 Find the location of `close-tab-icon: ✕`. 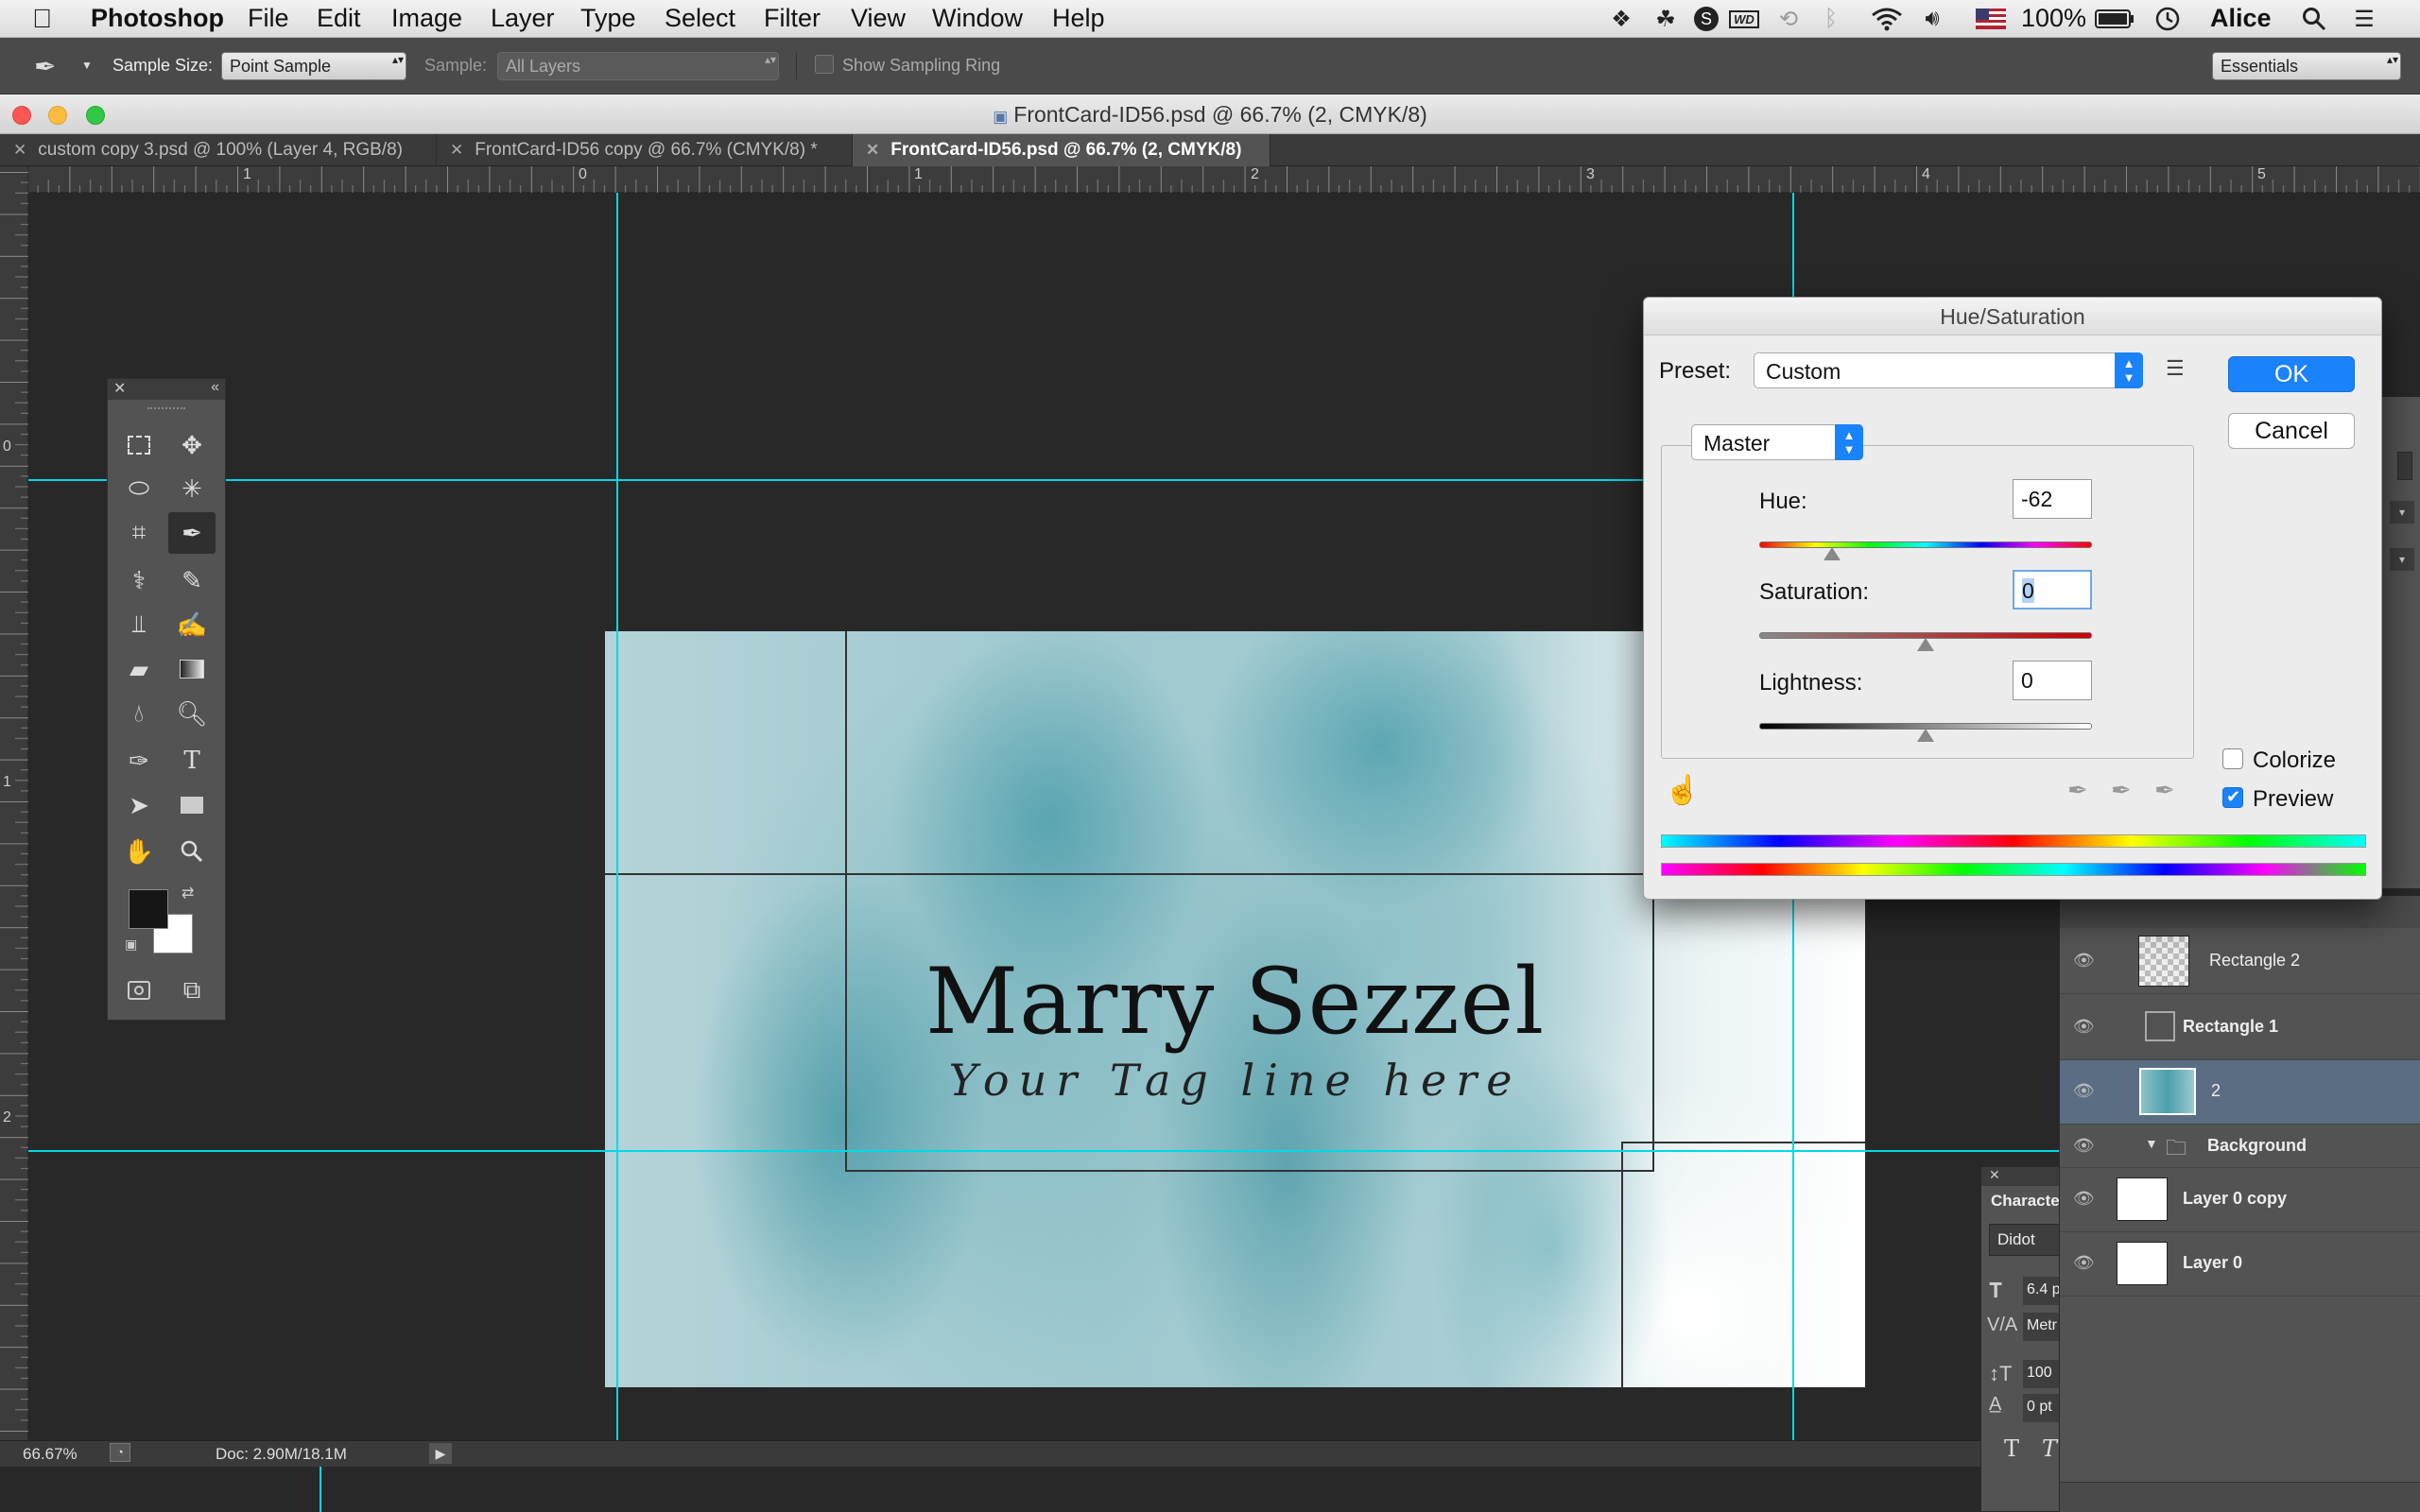

close-tab-icon: ✕ is located at coordinates (872, 150).